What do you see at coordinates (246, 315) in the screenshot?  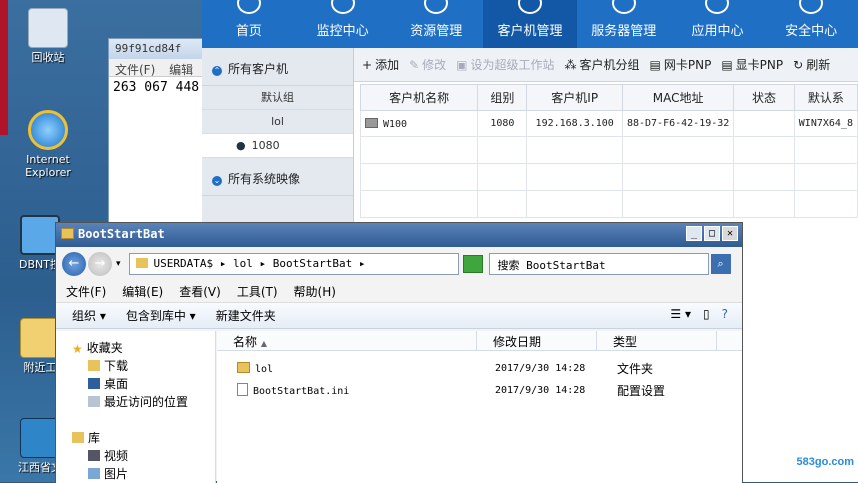 I see `new-folder-button: 新建文件夹` at bounding box center [246, 315].